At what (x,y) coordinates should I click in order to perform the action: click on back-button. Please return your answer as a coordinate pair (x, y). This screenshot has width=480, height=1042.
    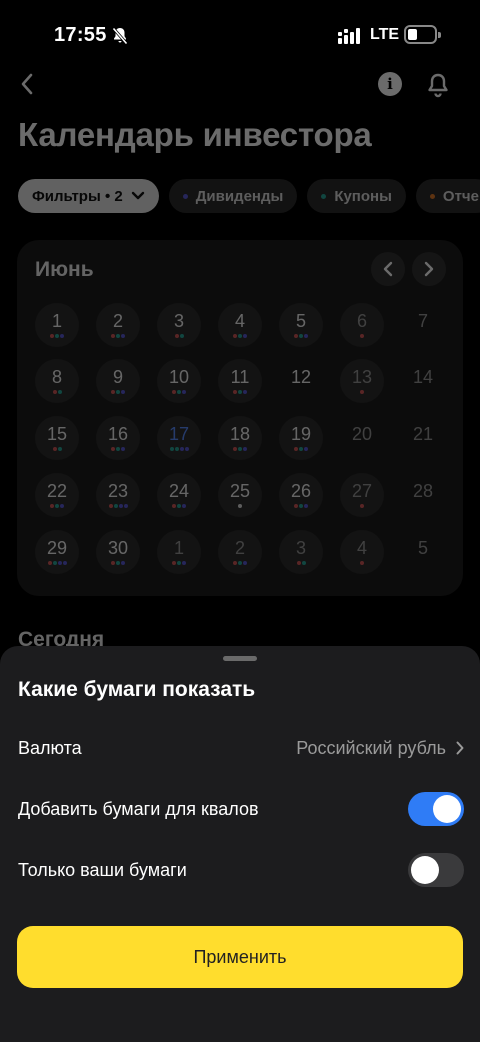
    Looking at the image, I should click on (27, 84).